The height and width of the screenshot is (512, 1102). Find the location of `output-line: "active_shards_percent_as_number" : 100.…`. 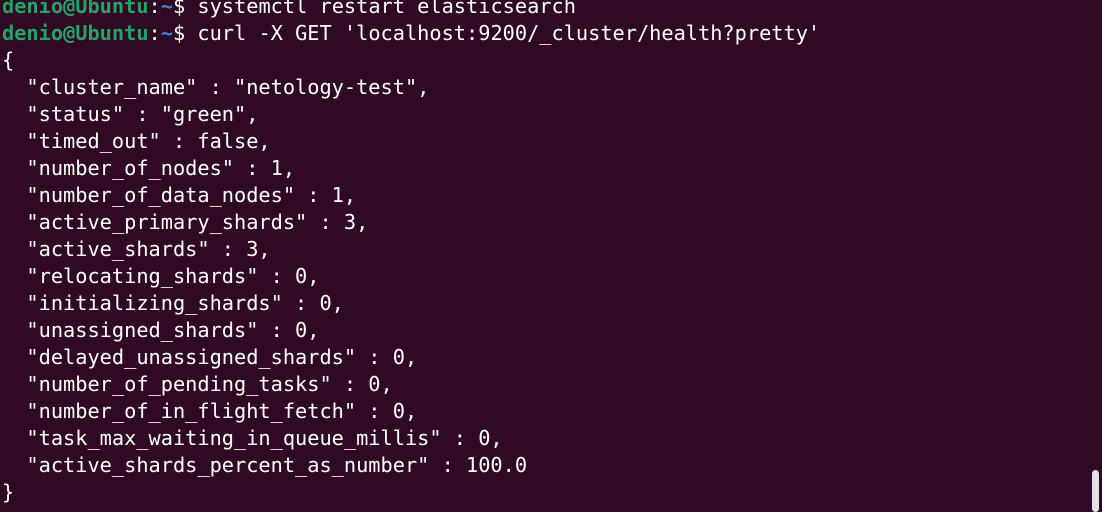

output-line: "active_shards_percent_as_number" : 100.… is located at coordinates (265, 465).